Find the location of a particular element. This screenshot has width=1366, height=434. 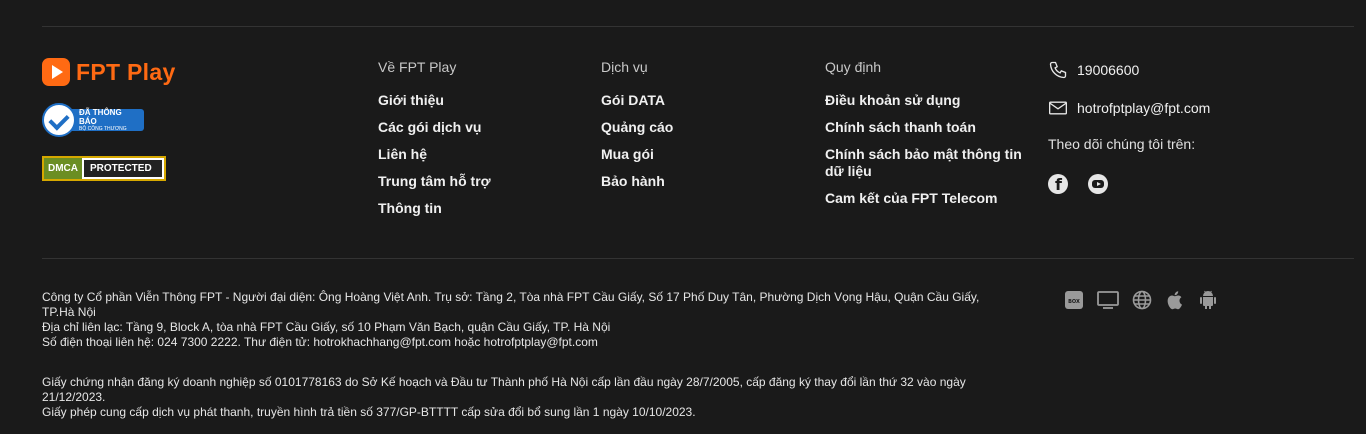

web-icon is located at coordinates (1142, 300).